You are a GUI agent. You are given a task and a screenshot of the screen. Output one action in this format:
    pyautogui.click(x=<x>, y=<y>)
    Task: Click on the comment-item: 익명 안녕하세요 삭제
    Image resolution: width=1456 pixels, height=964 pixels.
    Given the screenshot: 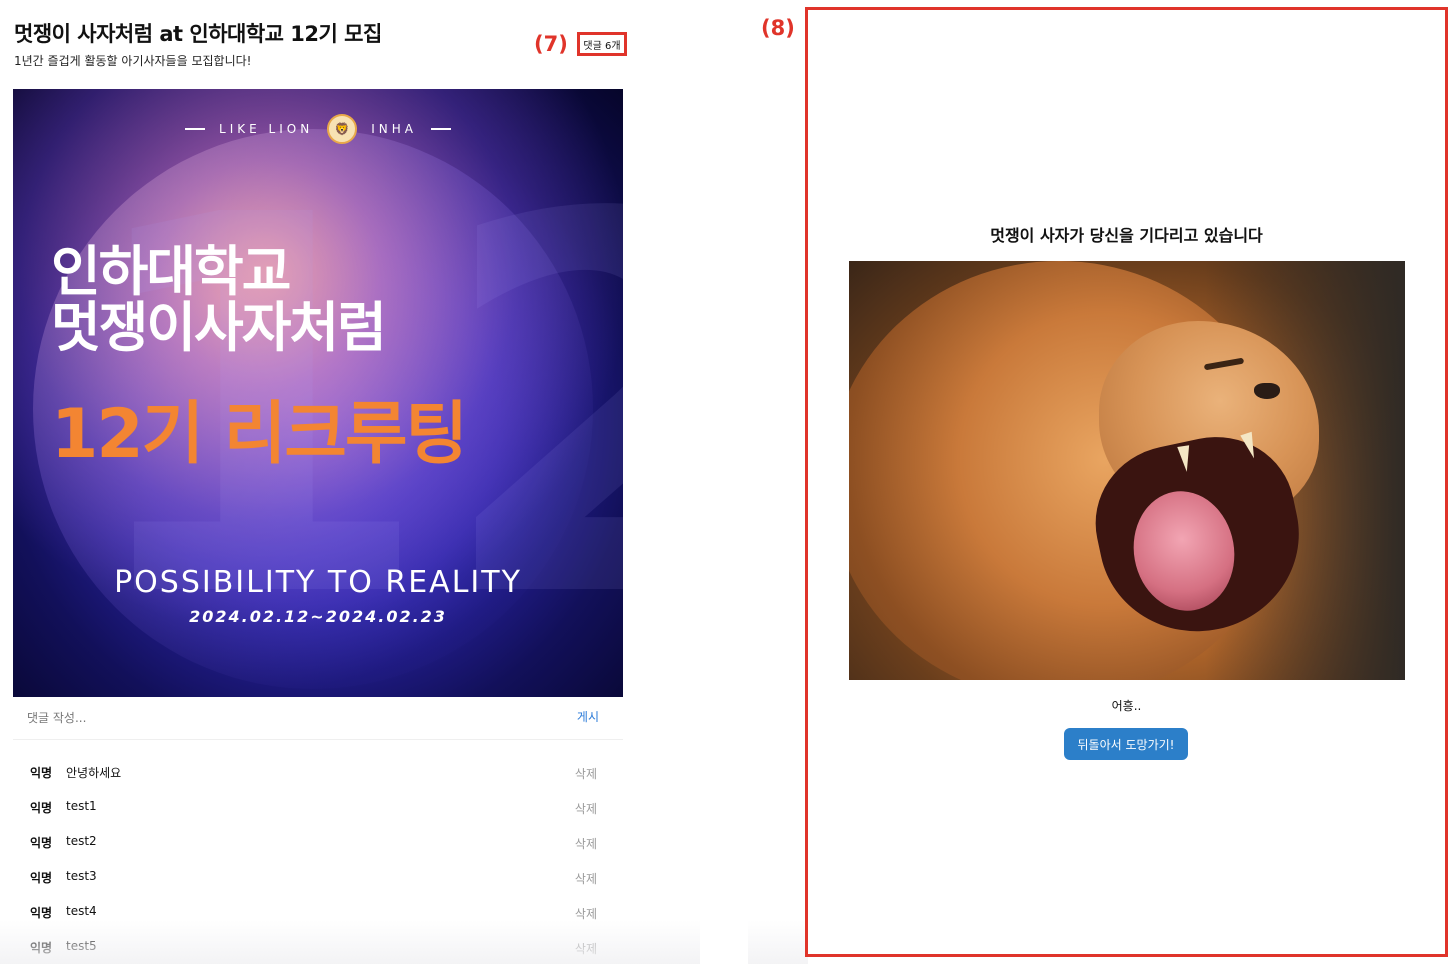 What is the action you would take?
    pyautogui.click(x=318, y=771)
    